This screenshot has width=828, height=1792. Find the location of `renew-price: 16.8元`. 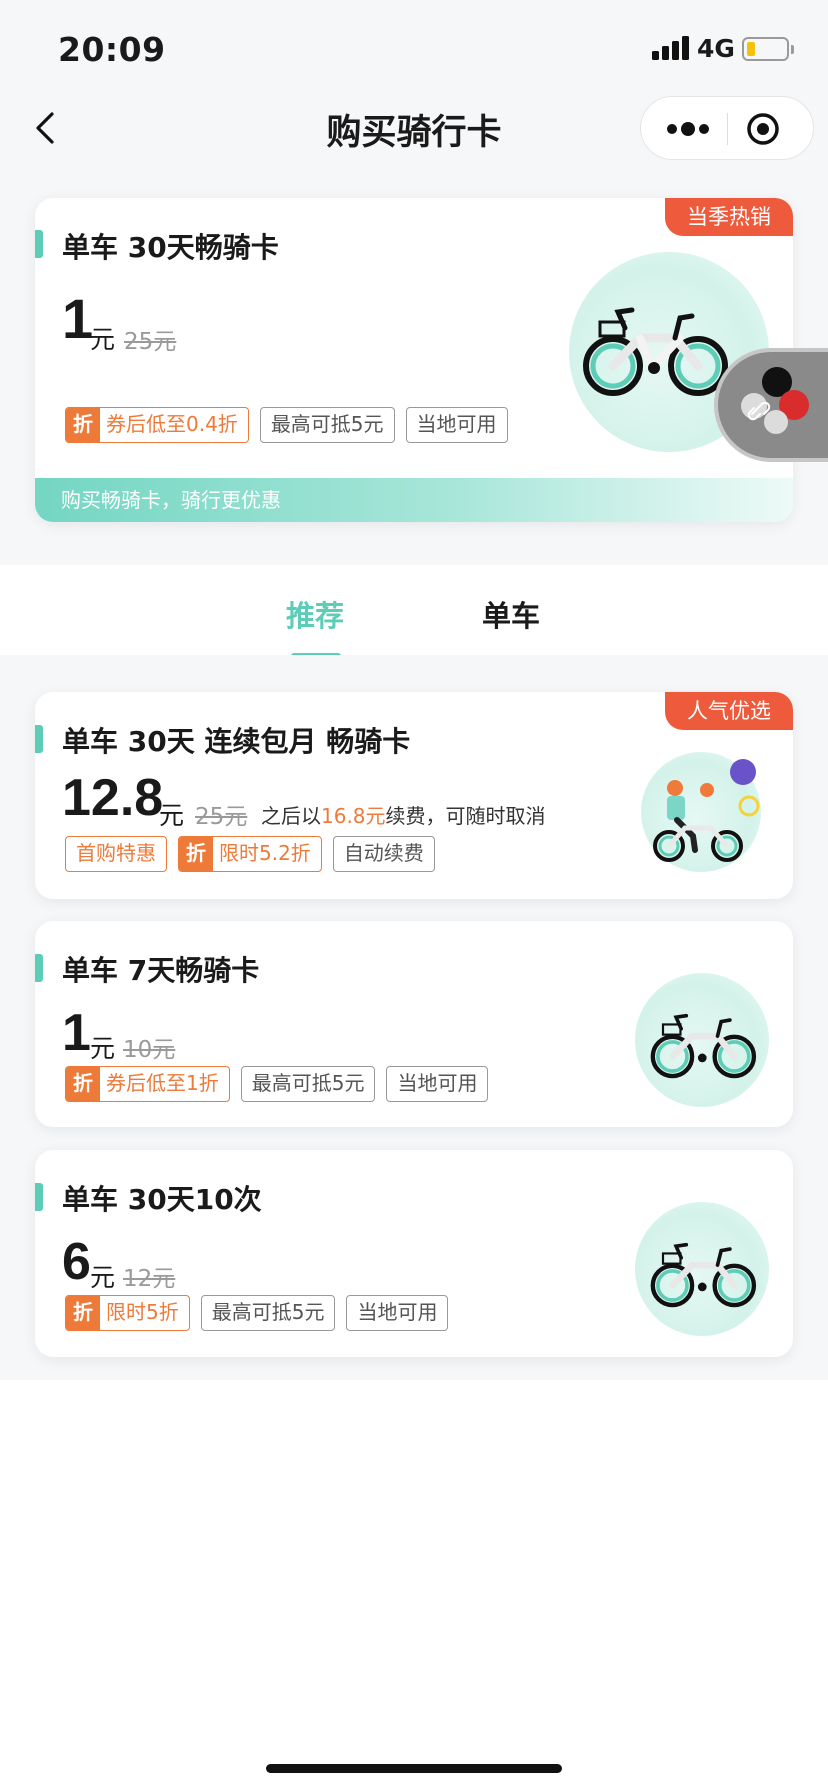

renew-price: 16.8元 is located at coordinates (353, 816).